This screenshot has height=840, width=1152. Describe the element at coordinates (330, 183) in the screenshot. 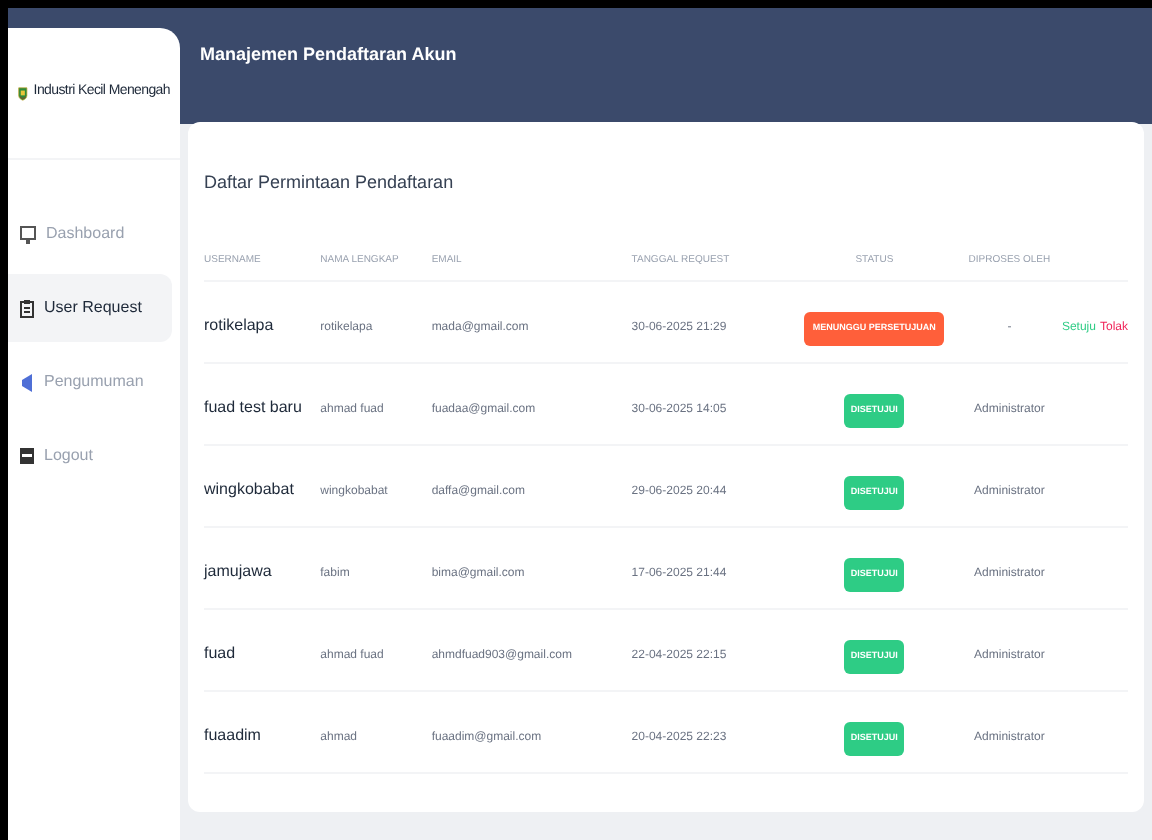

I see `card-title: Daftar Permintaan Pendaftaran` at that location.